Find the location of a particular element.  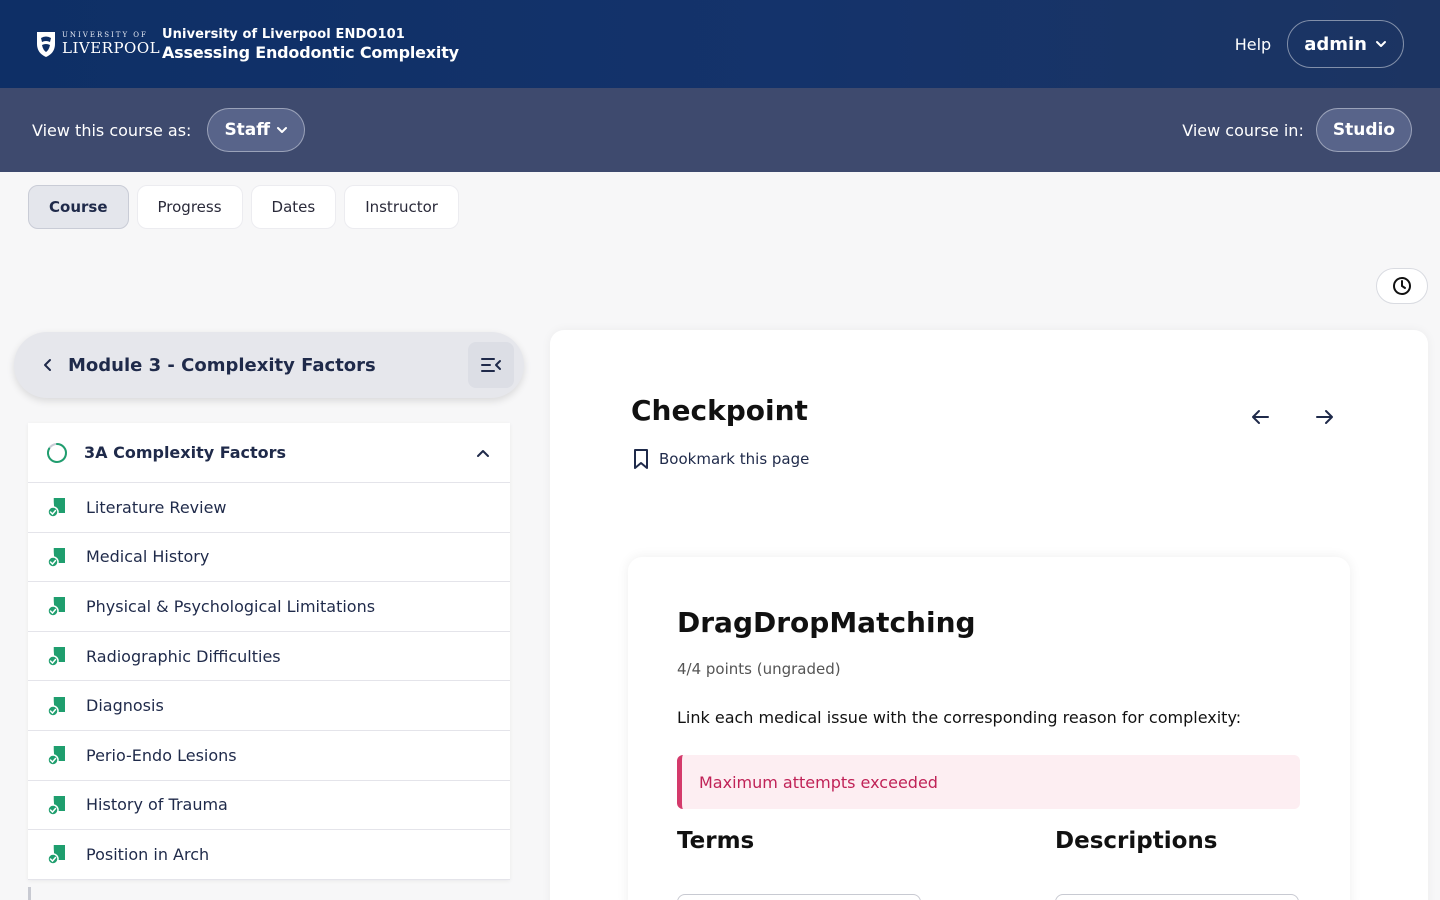

section-toggle: 3A Complexity Factors is located at coordinates (269, 453).